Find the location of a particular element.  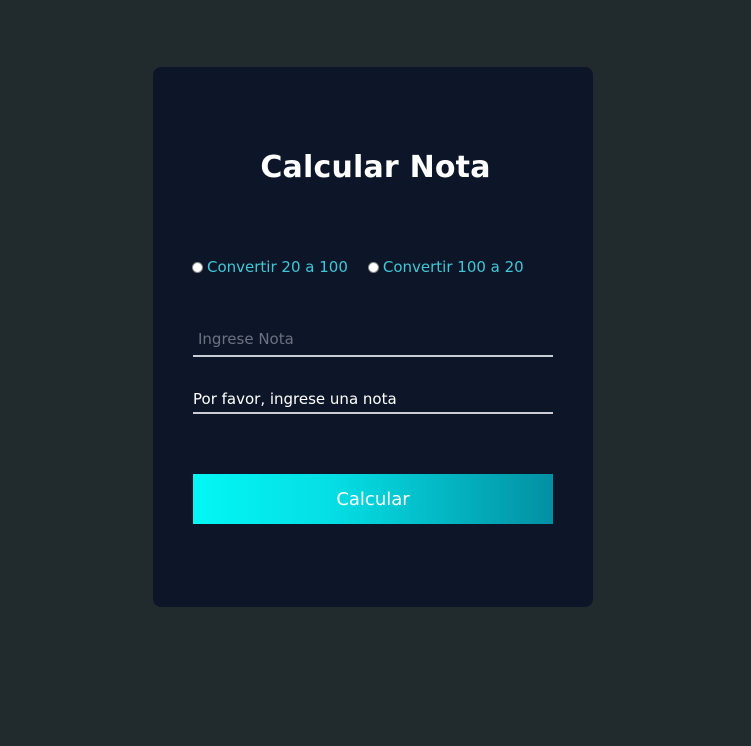

calculate-button: Calcular is located at coordinates (373, 499).